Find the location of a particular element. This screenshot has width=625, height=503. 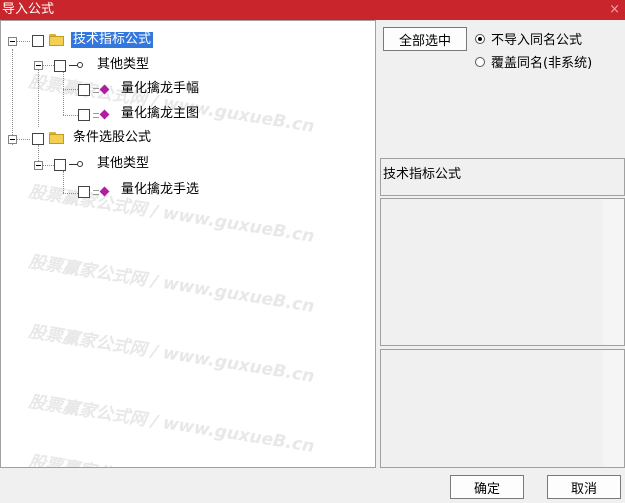

select-all-button: 全部选中 is located at coordinates (425, 39).